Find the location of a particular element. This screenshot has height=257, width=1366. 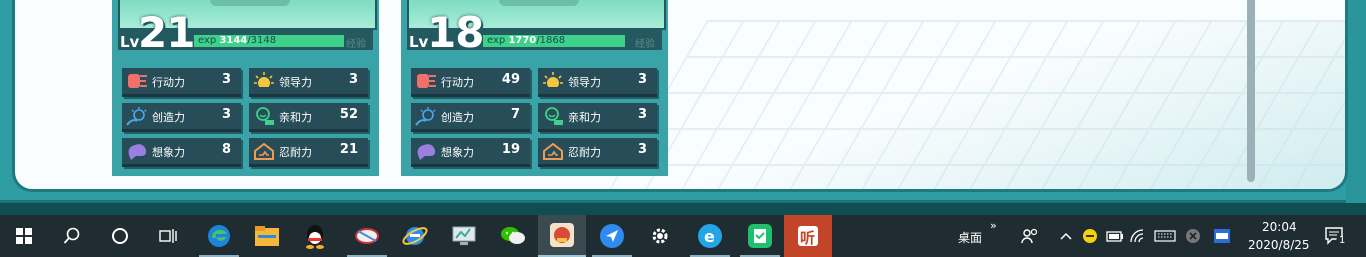

stat-action: 行动力 49 is located at coordinates (470, 82).